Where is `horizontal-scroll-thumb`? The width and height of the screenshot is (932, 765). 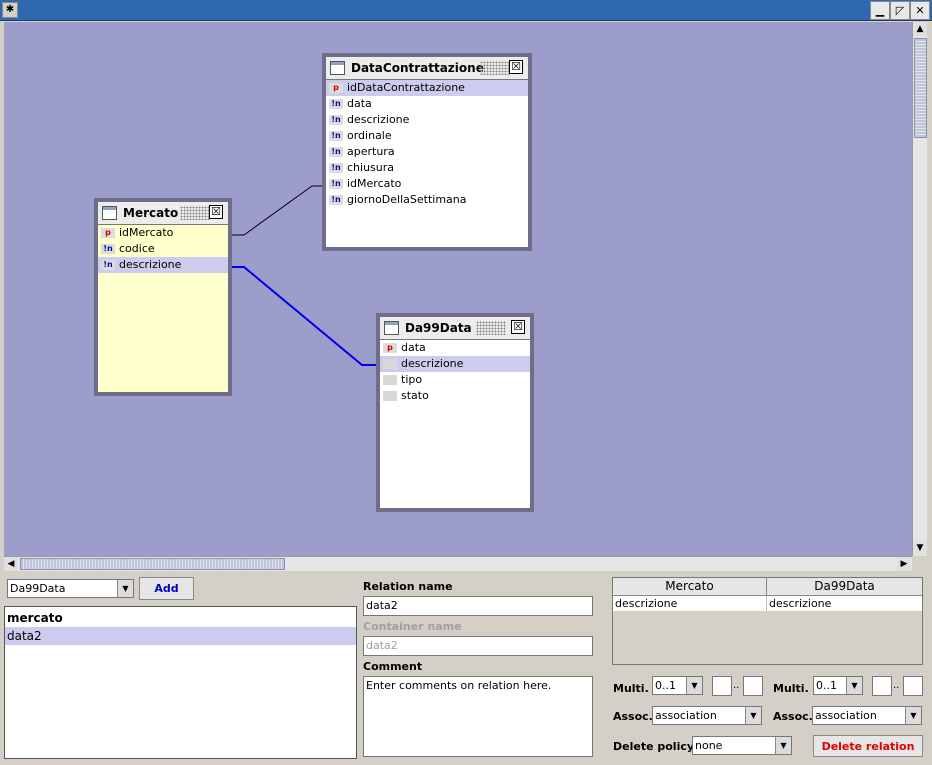 horizontal-scroll-thumb is located at coordinates (152, 564).